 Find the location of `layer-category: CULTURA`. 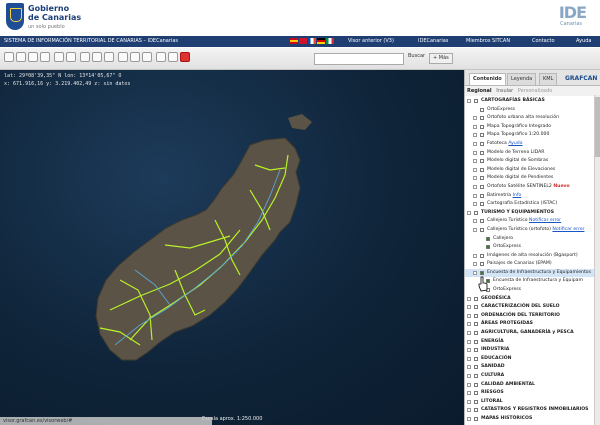

layer-category: CULTURA is located at coordinates (532, 376).